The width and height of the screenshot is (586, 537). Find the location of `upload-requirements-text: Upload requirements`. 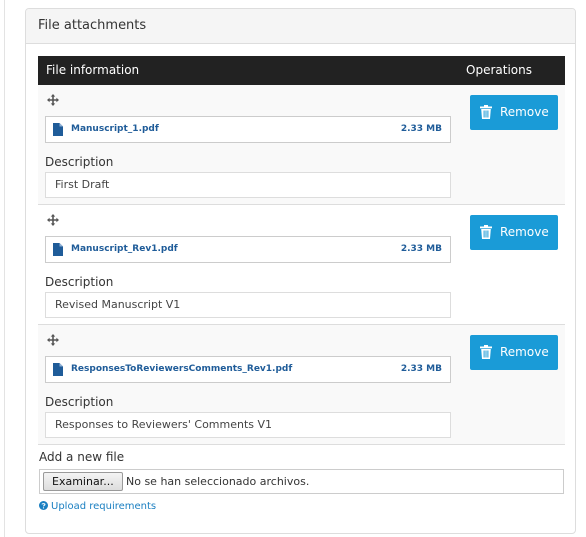

upload-requirements-text: Upload requirements is located at coordinates (104, 506).